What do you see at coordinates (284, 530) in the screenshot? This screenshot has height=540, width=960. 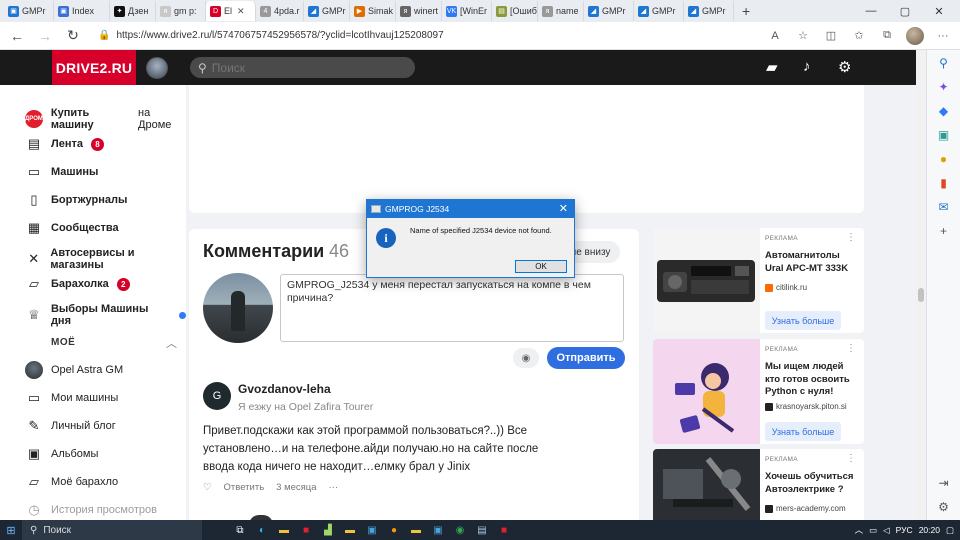 I see `file-explorer-icon: ▬` at bounding box center [284, 530].